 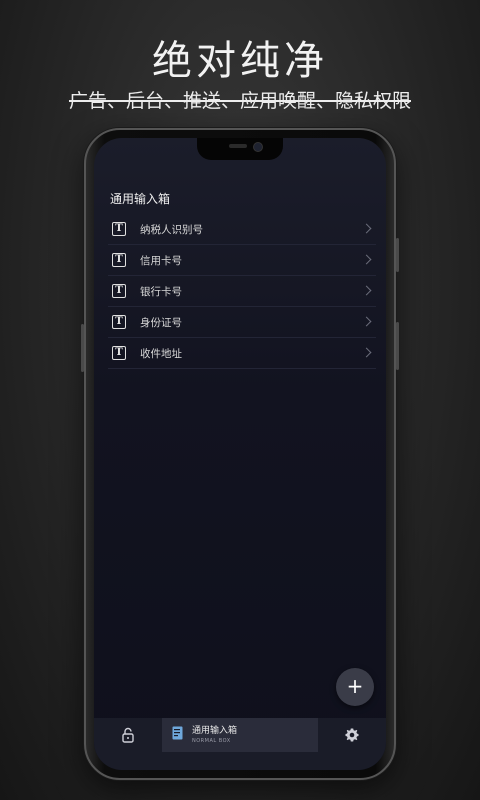 I want to click on section-title: 通用输入箱, so click(x=140, y=199).